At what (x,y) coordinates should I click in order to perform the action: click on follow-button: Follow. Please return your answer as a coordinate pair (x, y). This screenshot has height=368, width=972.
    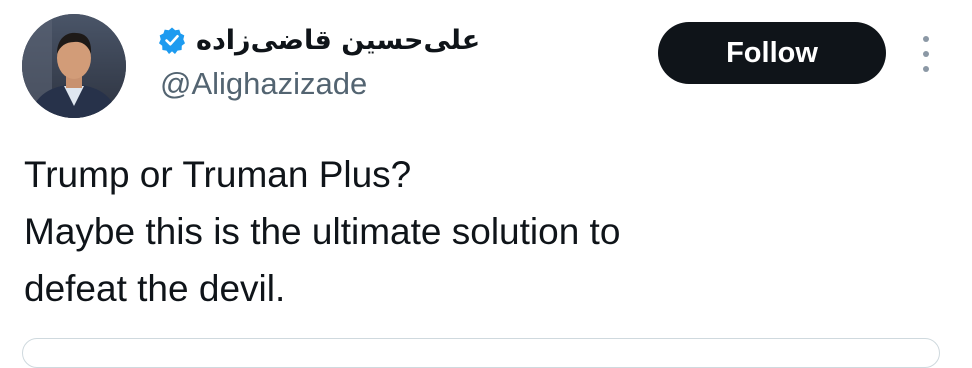
    Looking at the image, I should click on (772, 53).